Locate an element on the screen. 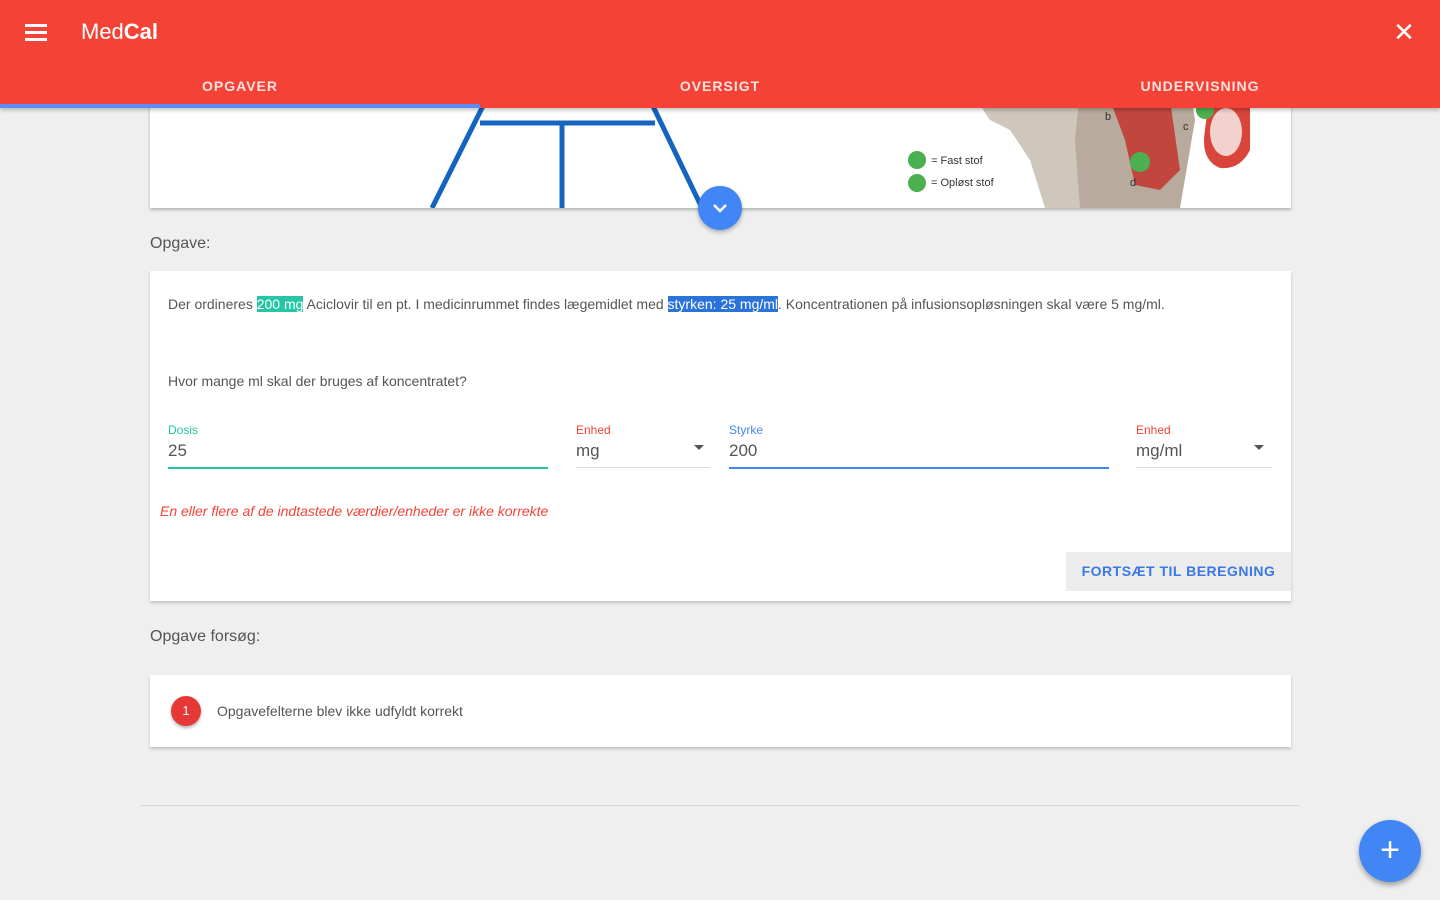 The height and width of the screenshot is (900, 1440). dose-underline is located at coordinates (358, 468).